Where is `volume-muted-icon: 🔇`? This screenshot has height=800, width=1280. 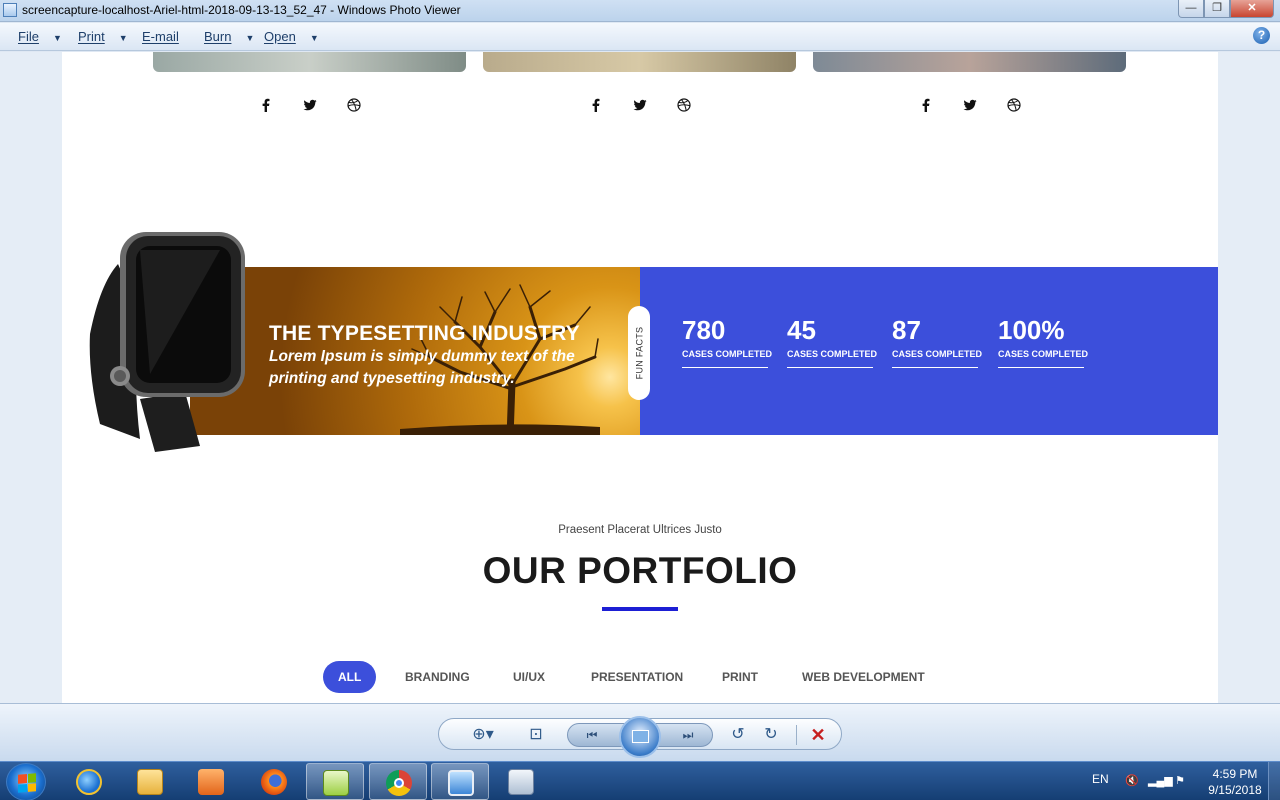 volume-muted-icon: 🔇 is located at coordinates (1132, 781).